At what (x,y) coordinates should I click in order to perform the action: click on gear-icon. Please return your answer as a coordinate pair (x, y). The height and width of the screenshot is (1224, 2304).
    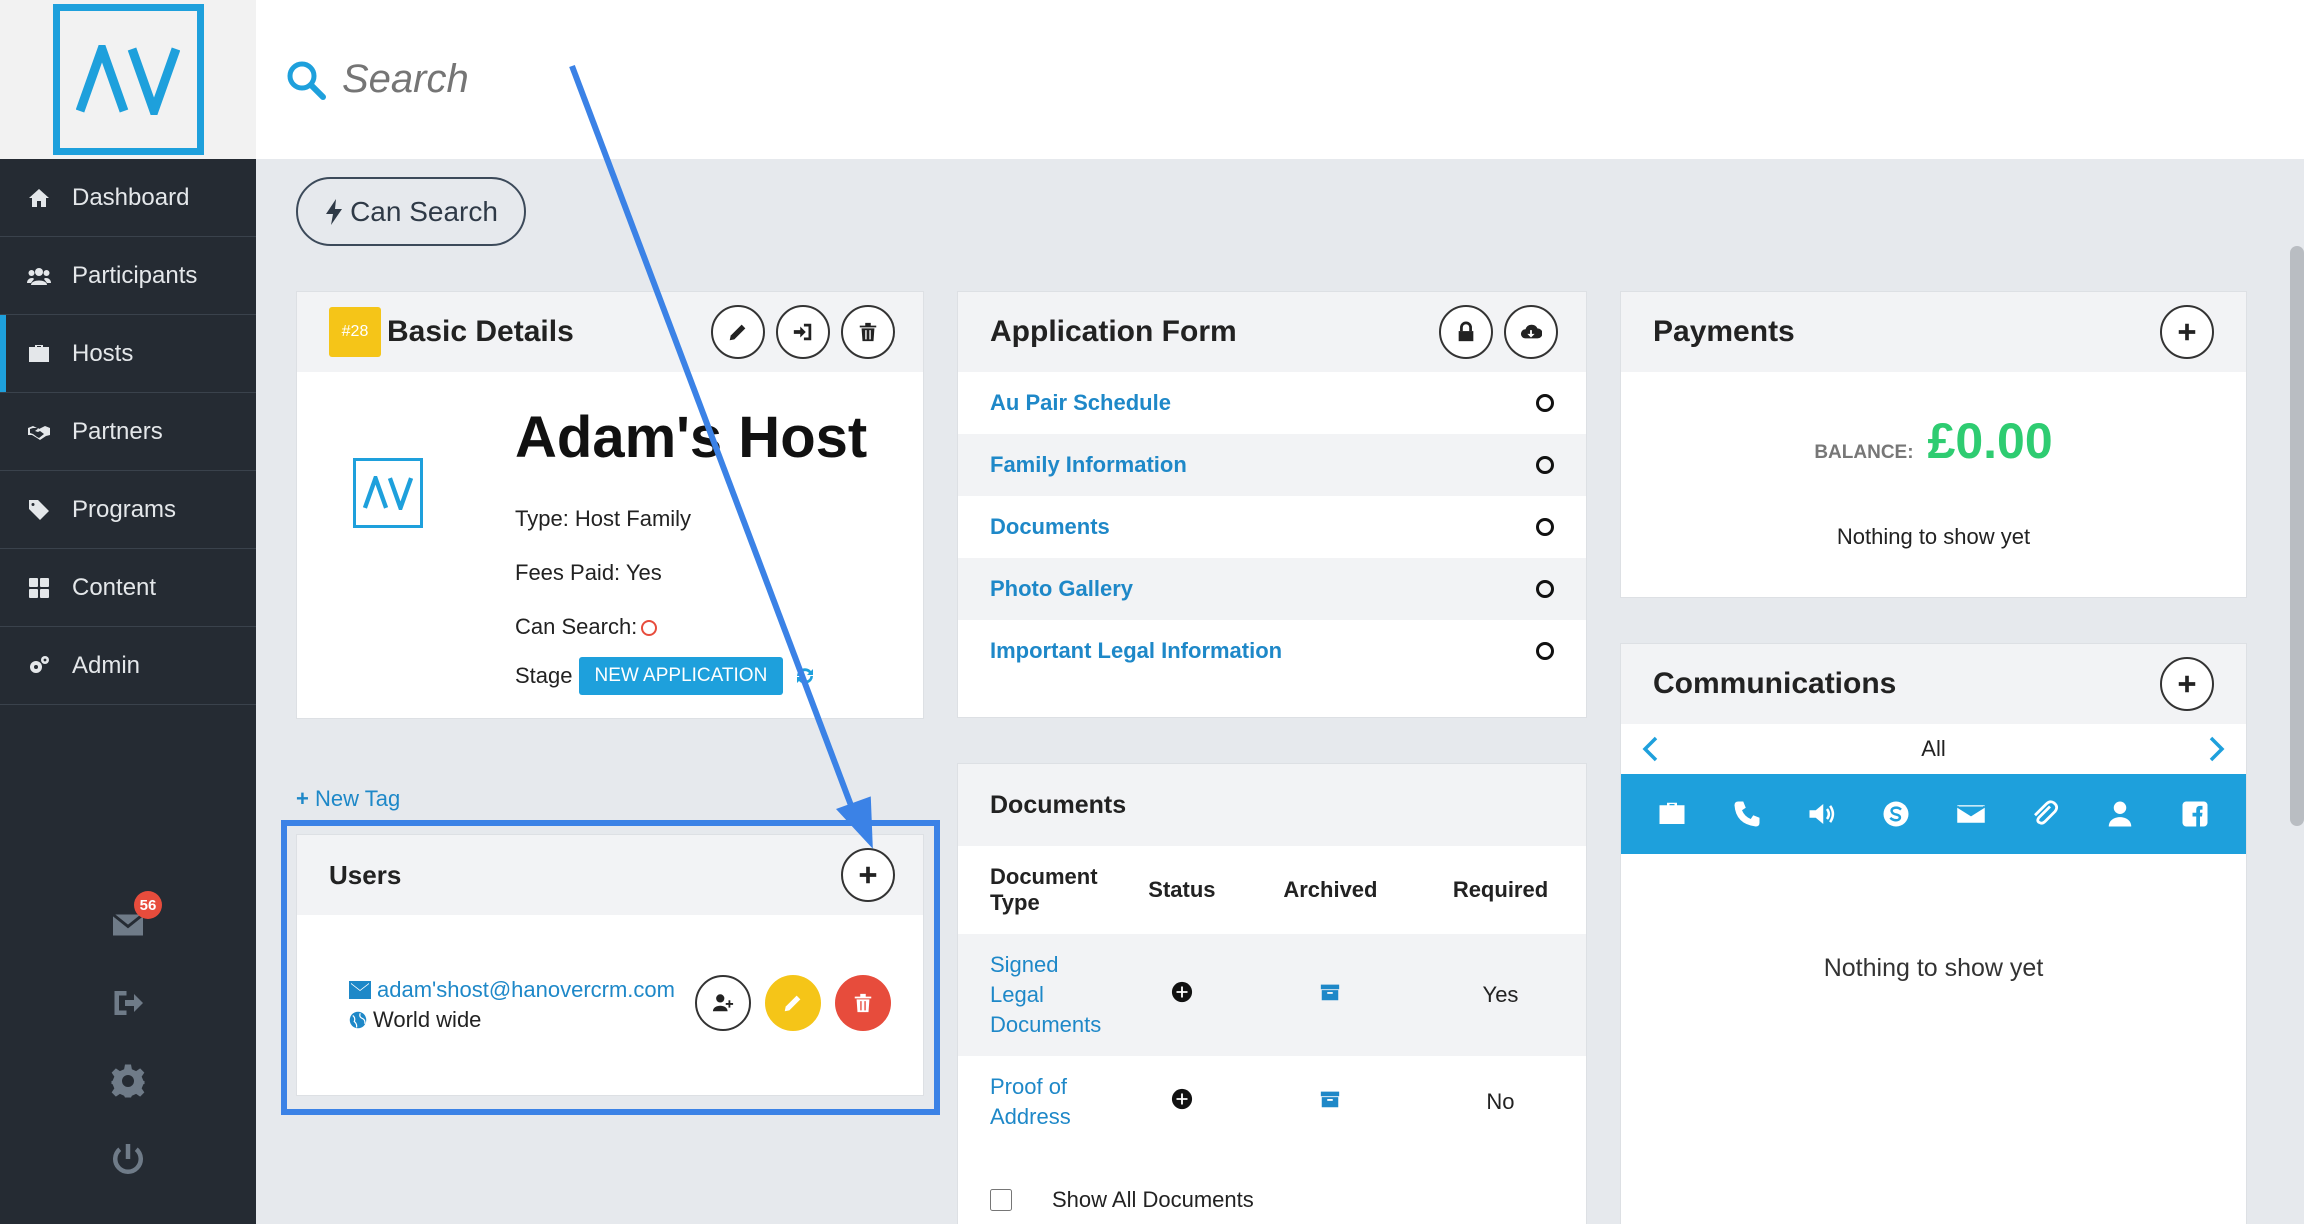
    Looking at the image, I should click on (128, 1081).